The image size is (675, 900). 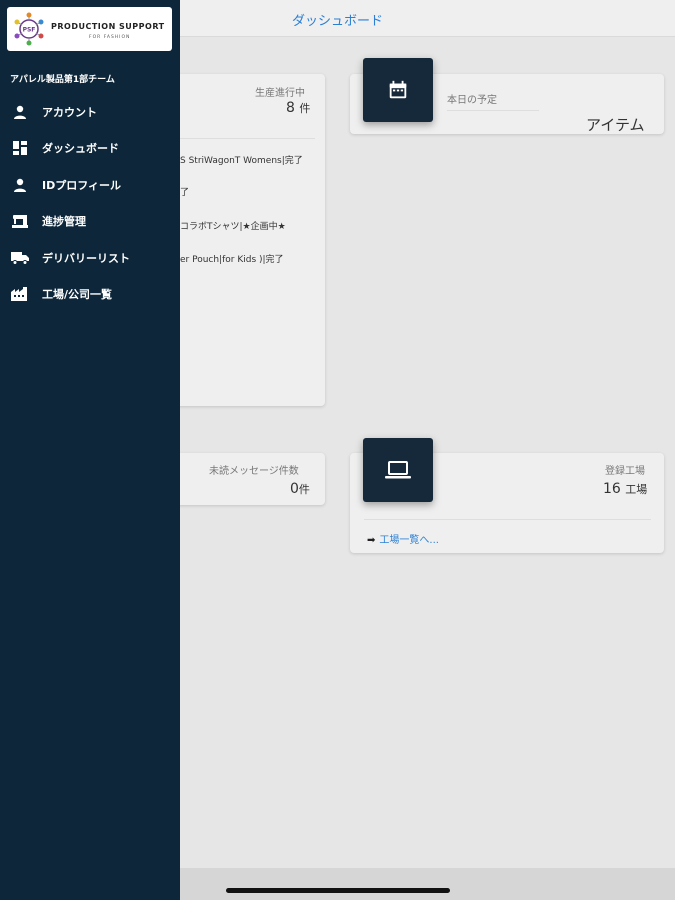 What do you see at coordinates (184, 191) in the screenshot?
I see `list-item: 了` at bounding box center [184, 191].